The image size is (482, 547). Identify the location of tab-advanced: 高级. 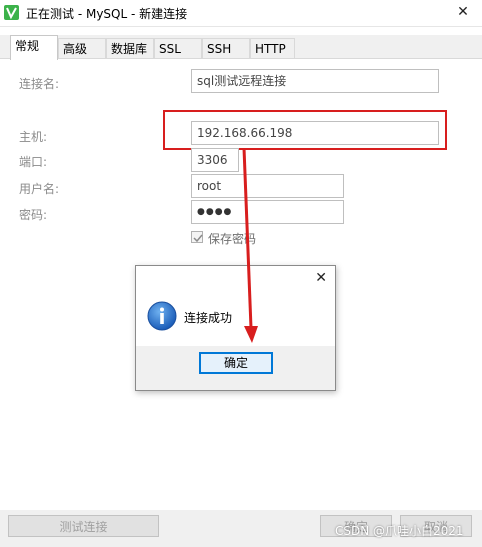
(82, 48).